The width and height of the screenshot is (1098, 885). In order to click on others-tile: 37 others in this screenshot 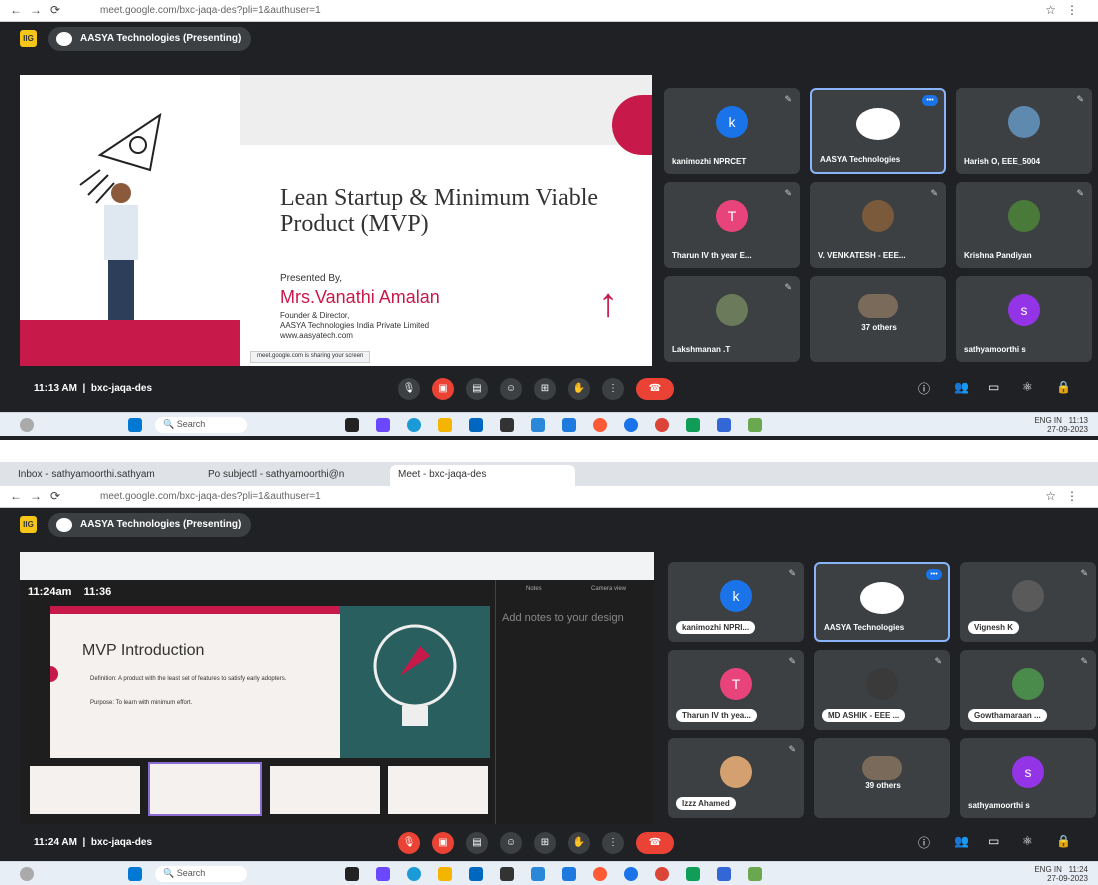, I will do `click(878, 319)`.